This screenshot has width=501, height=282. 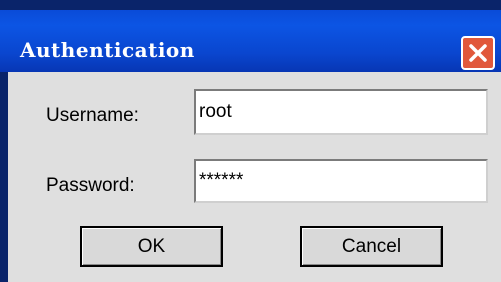 I want to click on close-icon, so click(x=478, y=53).